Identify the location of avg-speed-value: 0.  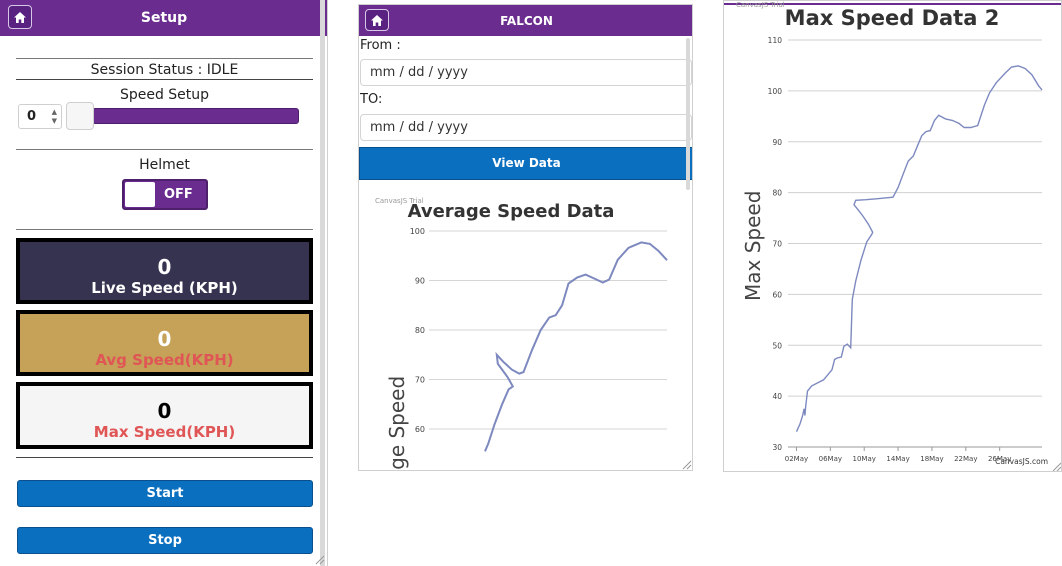
(164, 339).